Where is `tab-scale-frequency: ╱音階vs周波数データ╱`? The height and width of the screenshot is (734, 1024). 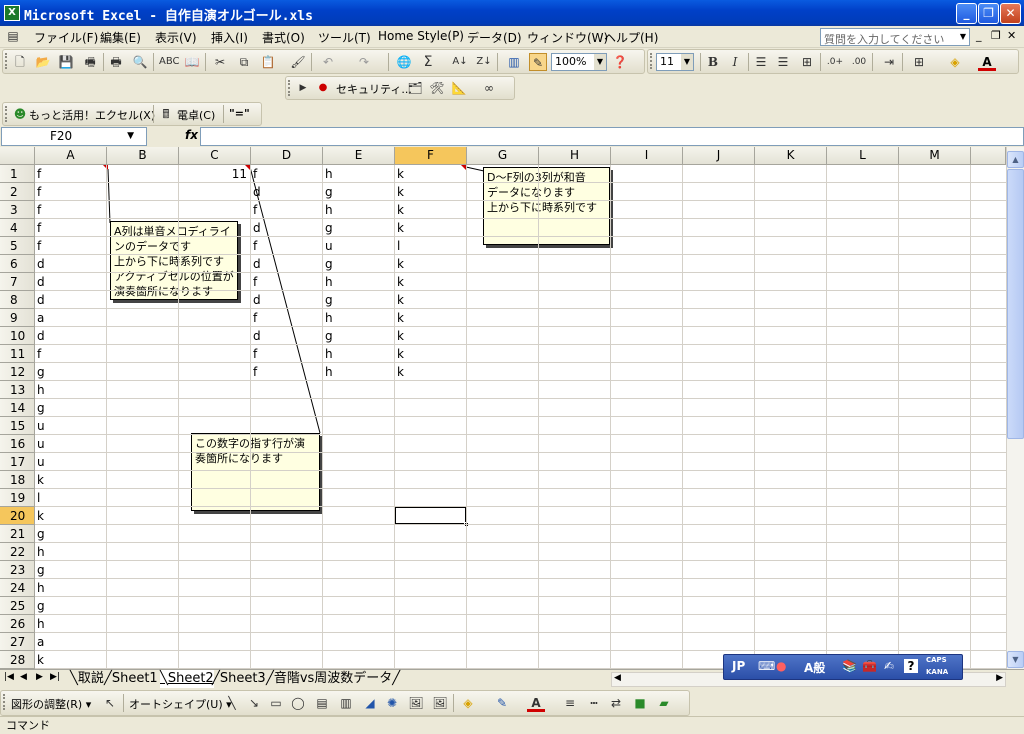 tab-scale-frequency: ╱音階vs周波数データ╱ is located at coordinates (333, 679).